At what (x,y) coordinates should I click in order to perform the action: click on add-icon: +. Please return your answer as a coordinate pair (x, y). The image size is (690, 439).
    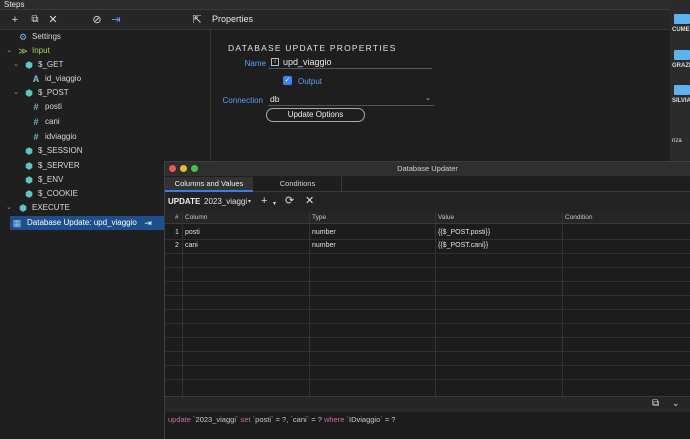
    Looking at the image, I should click on (264, 201).